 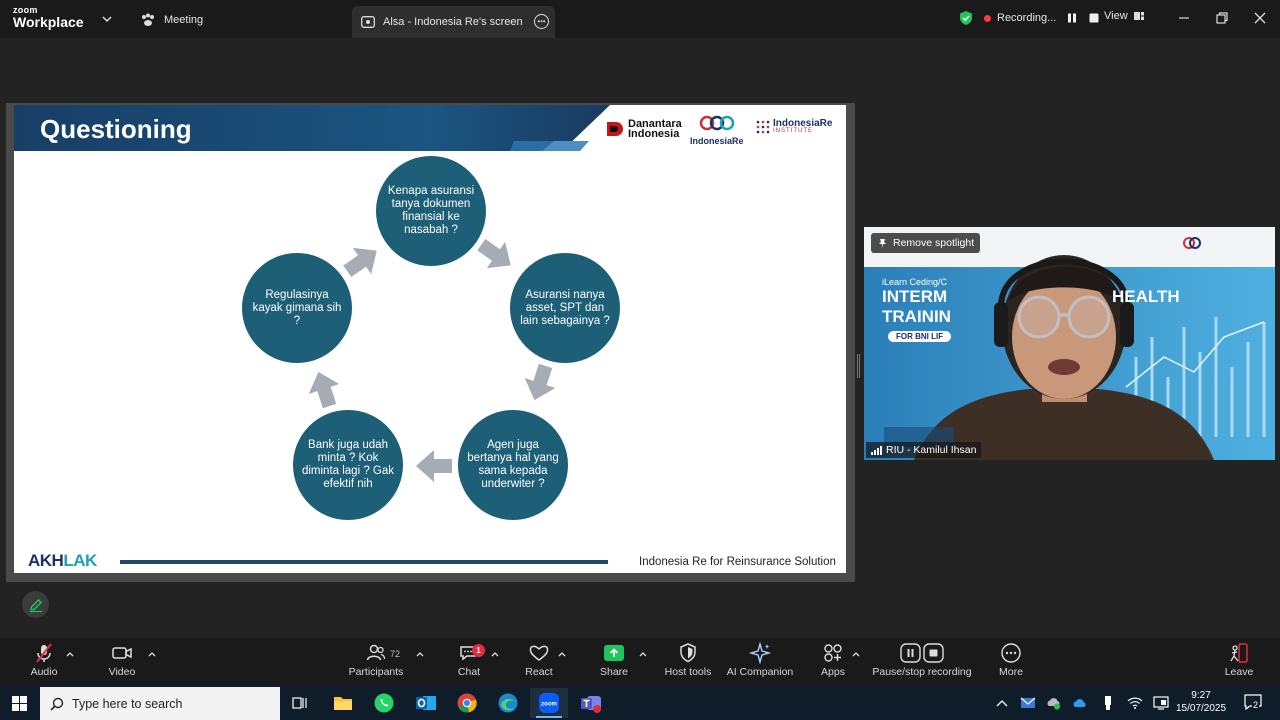 I want to click on close-icon, so click(x=1260, y=18).